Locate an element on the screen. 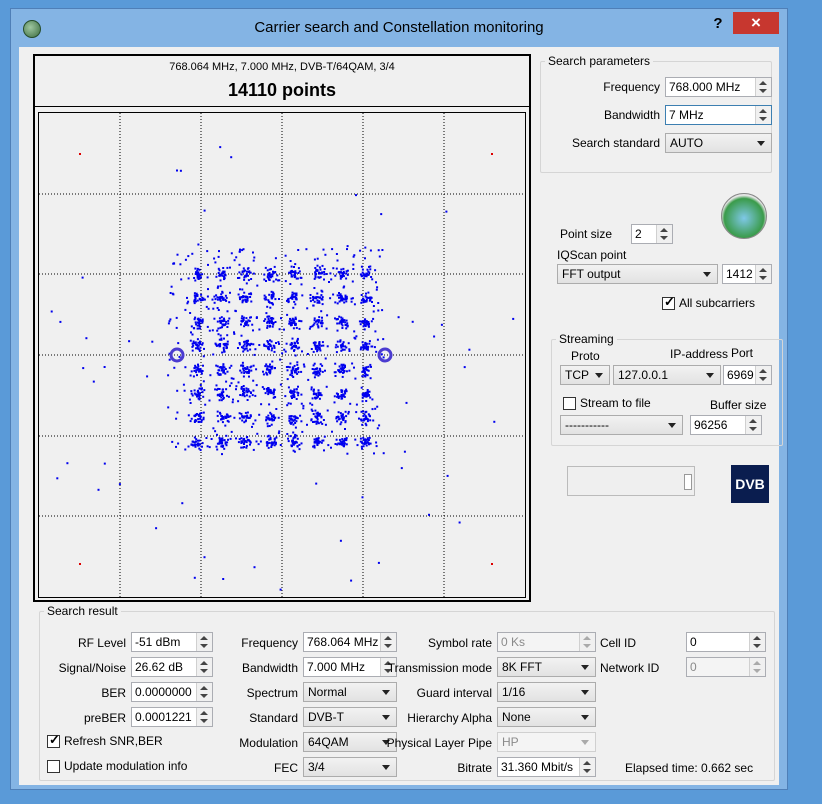 This screenshot has width=822, height=804. iqscan-select: FFT output is located at coordinates (637, 274).